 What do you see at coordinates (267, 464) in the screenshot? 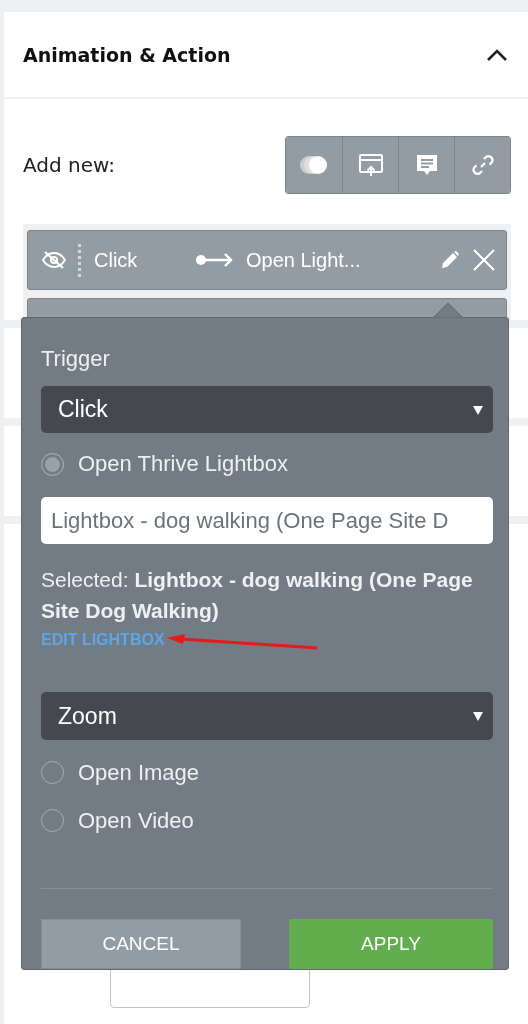
I see `radio-option: Open Thrive Lightbox` at bounding box center [267, 464].